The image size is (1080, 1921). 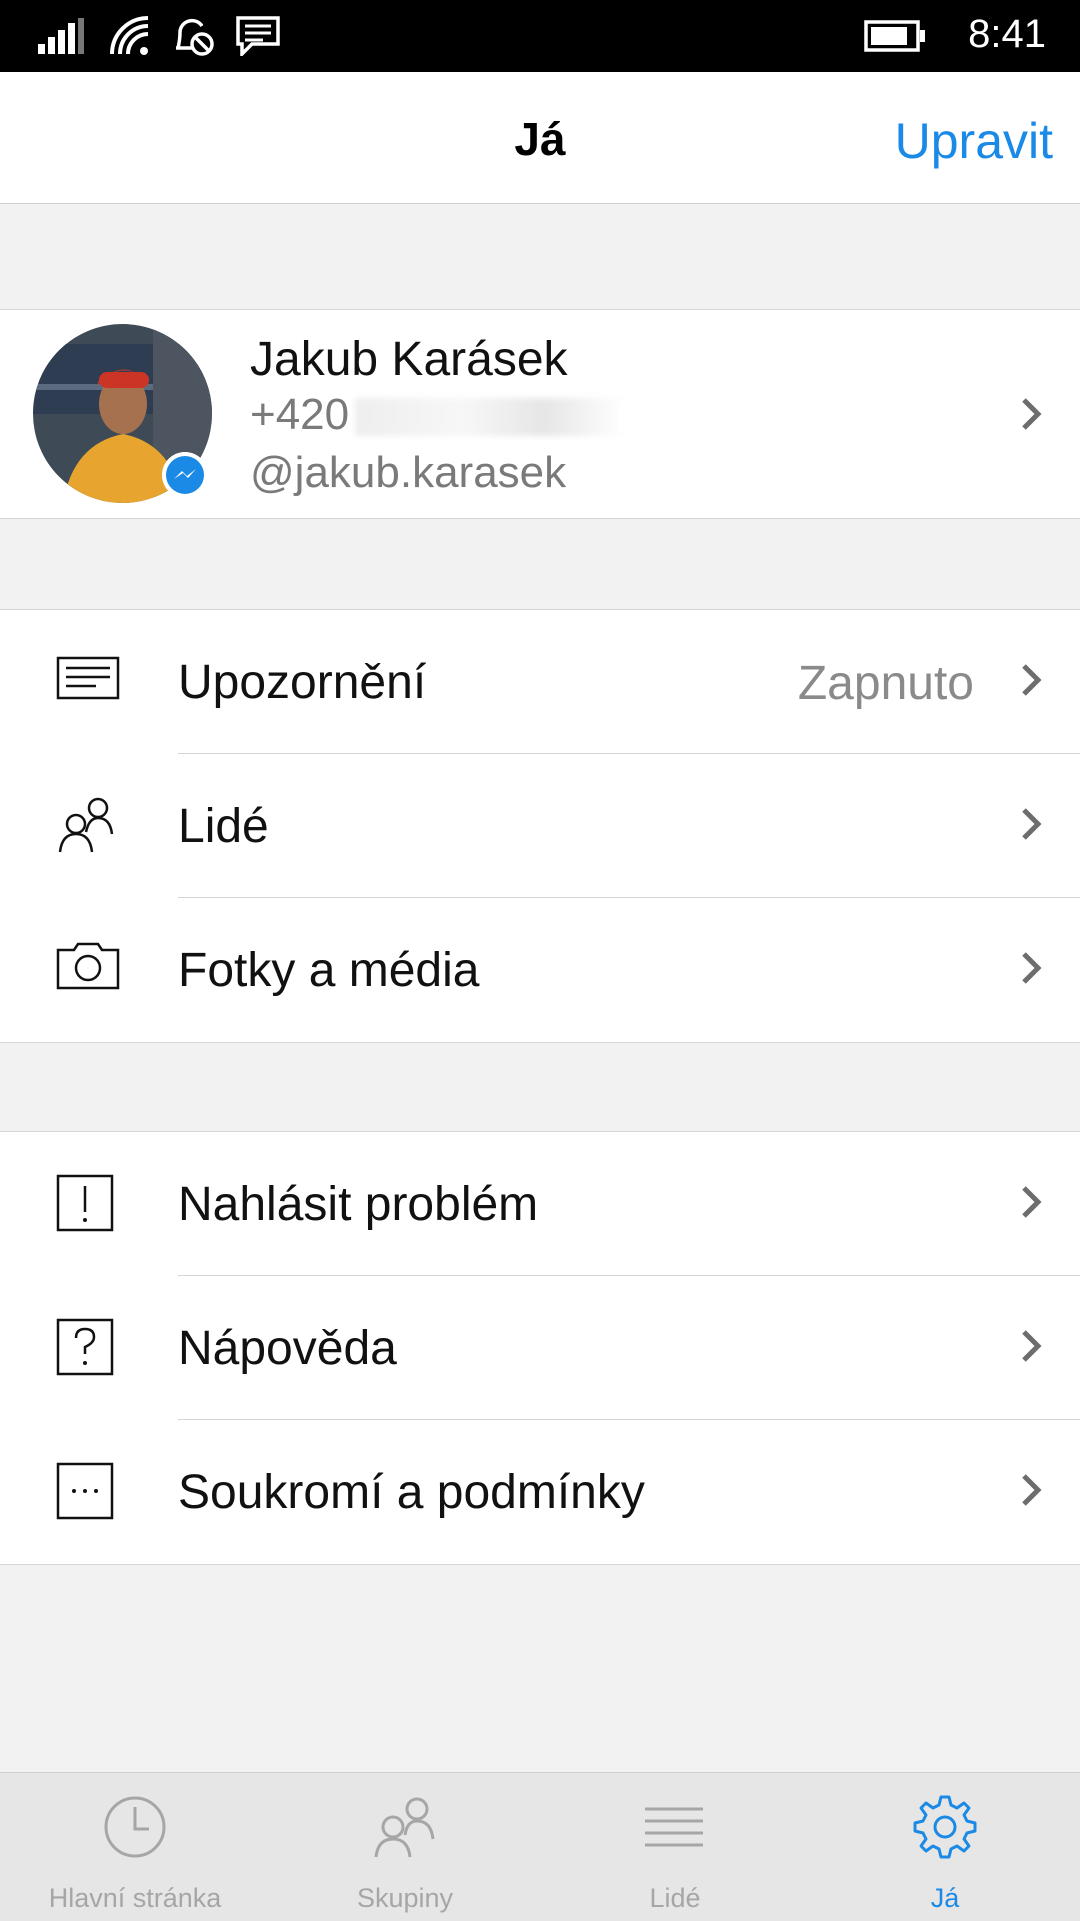 I want to click on settings-row-photos-media: Fotky a média, so click(x=540, y=970).